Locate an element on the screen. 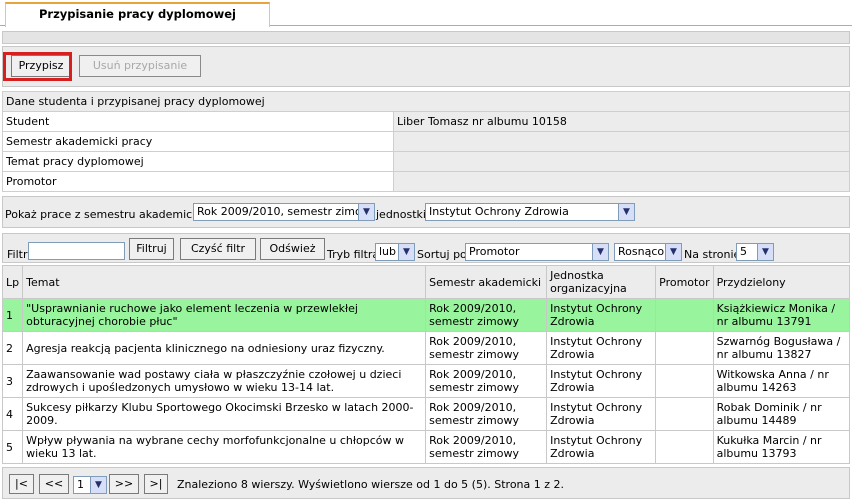  column-header-jednostka: Jednostka organizacyjna is located at coordinates (601, 282).